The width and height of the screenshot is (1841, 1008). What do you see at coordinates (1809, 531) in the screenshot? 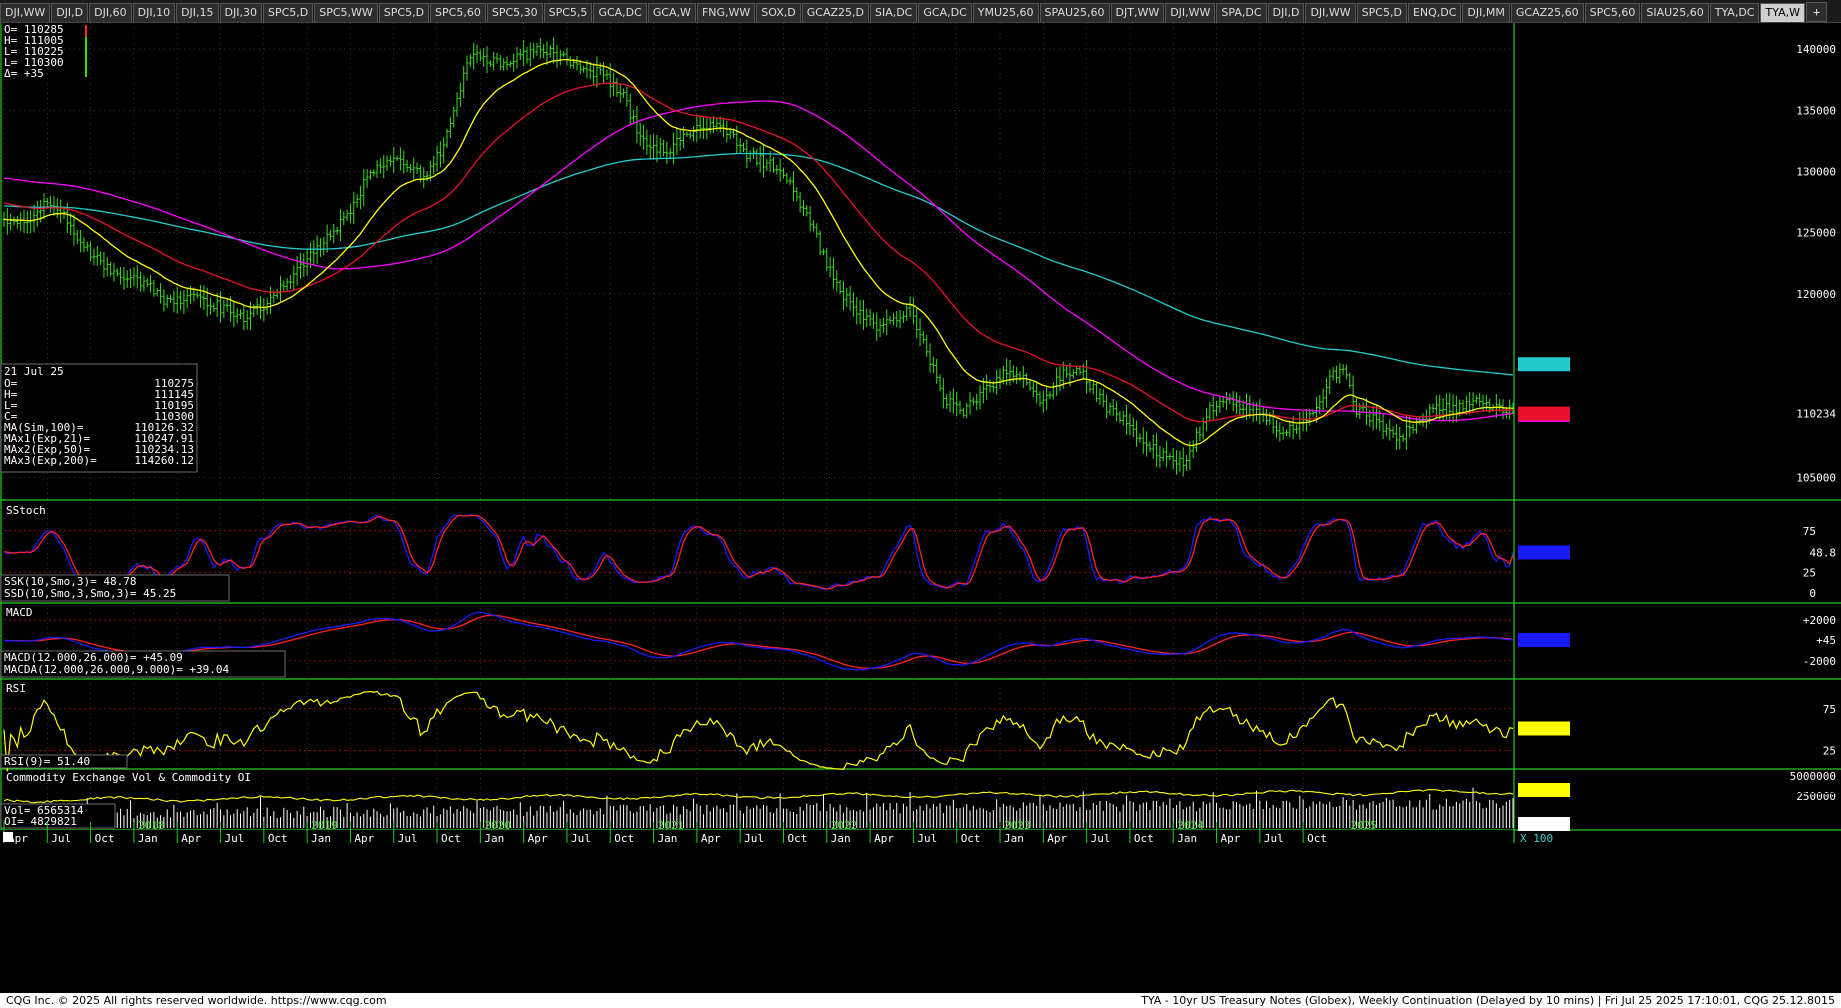
I see `stoch-axis-label: 75` at bounding box center [1809, 531].